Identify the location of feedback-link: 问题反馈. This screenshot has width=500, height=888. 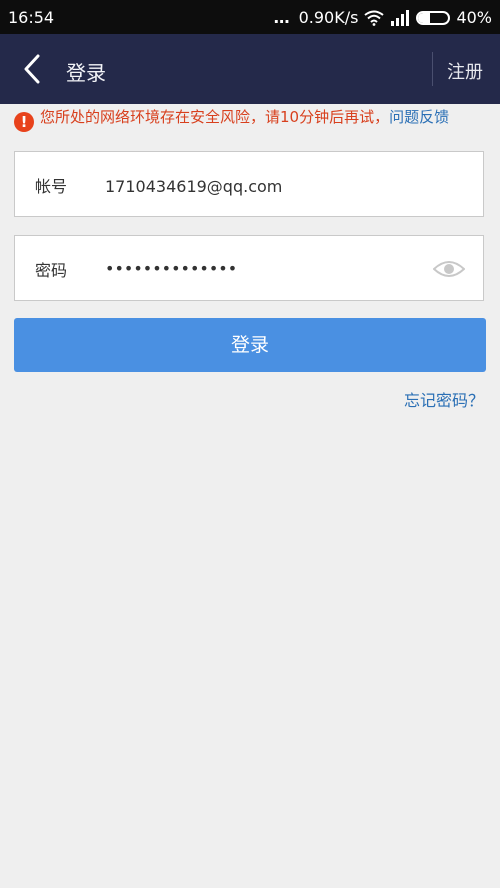
(419, 117).